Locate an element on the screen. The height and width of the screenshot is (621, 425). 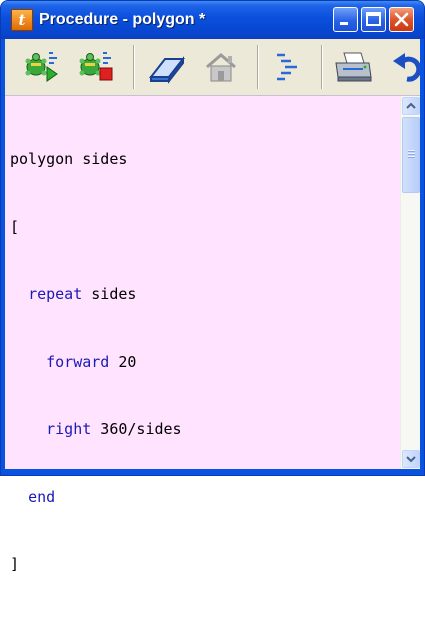
scroll-thumb is located at coordinates (411, 155).